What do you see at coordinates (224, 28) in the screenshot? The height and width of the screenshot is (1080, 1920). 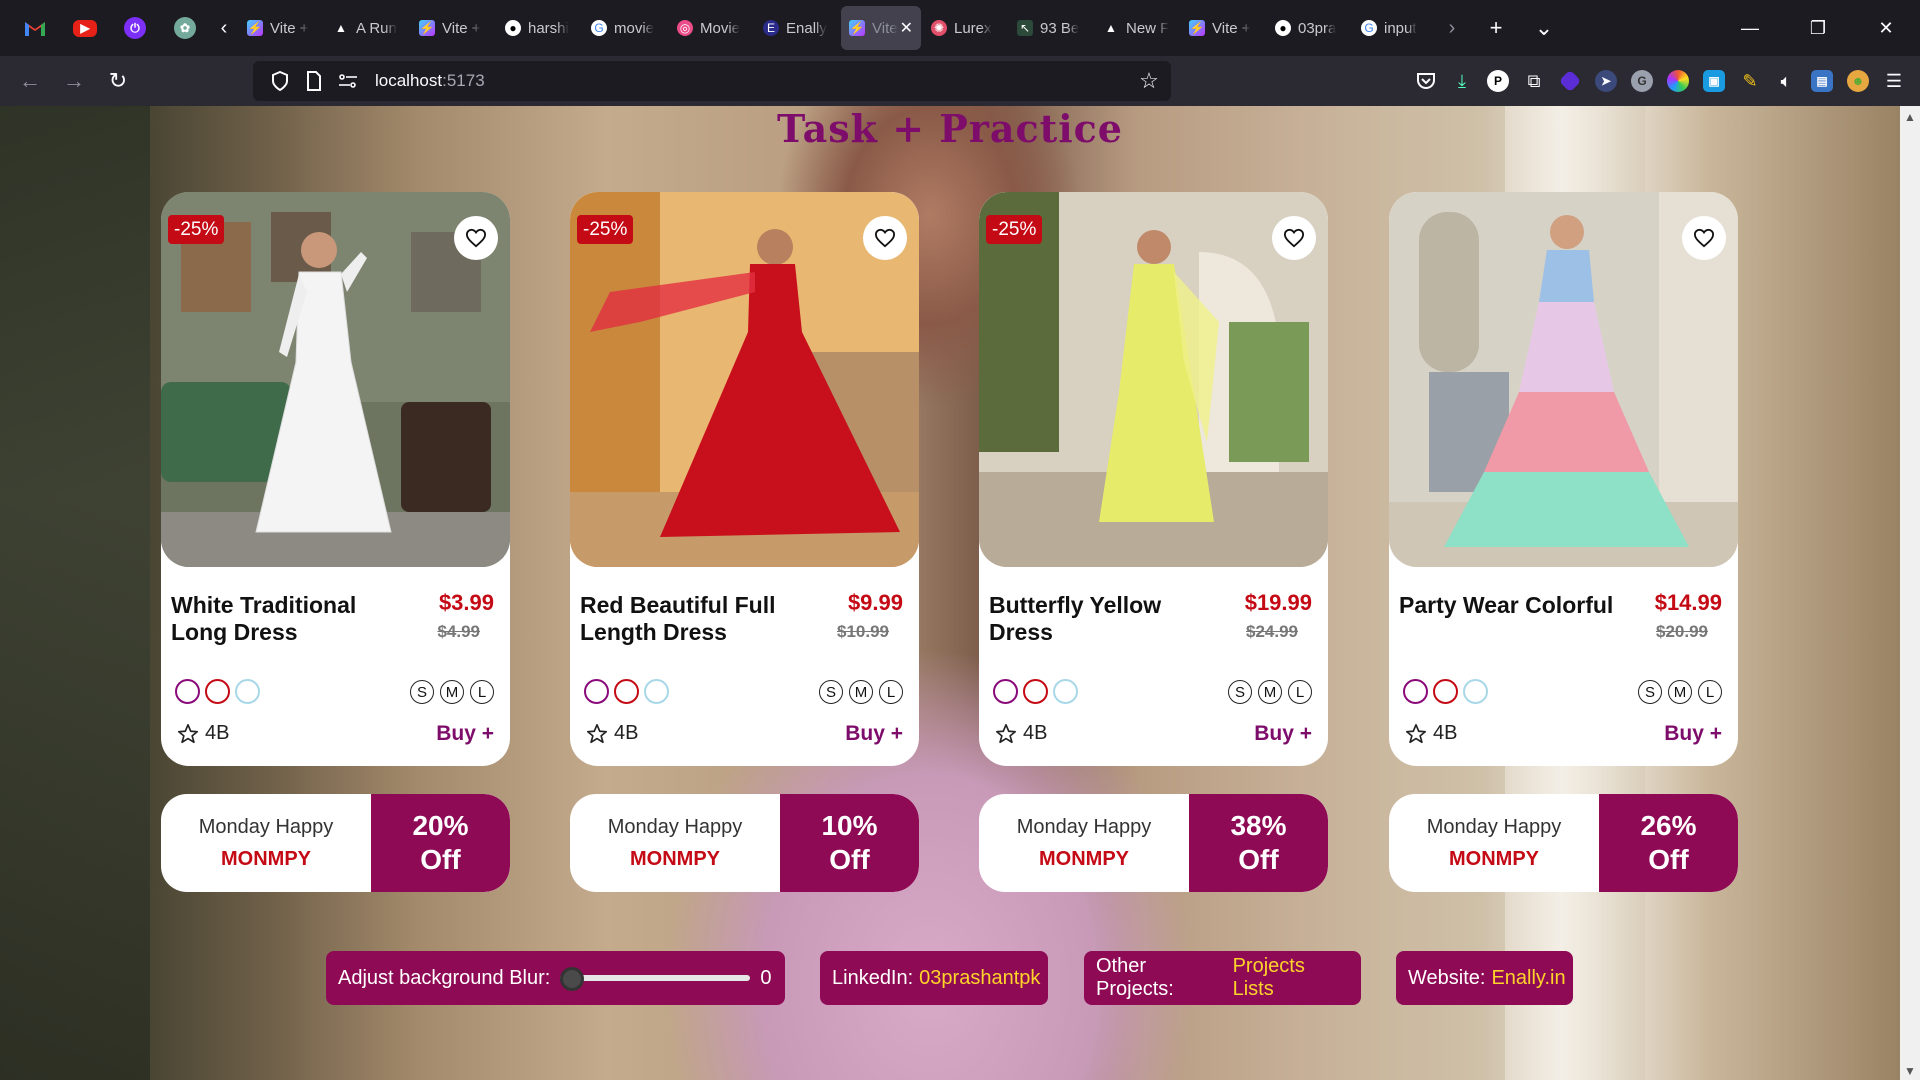 I see `scroll-tabs-left-button: ‹` at bounding box center [224, 28].